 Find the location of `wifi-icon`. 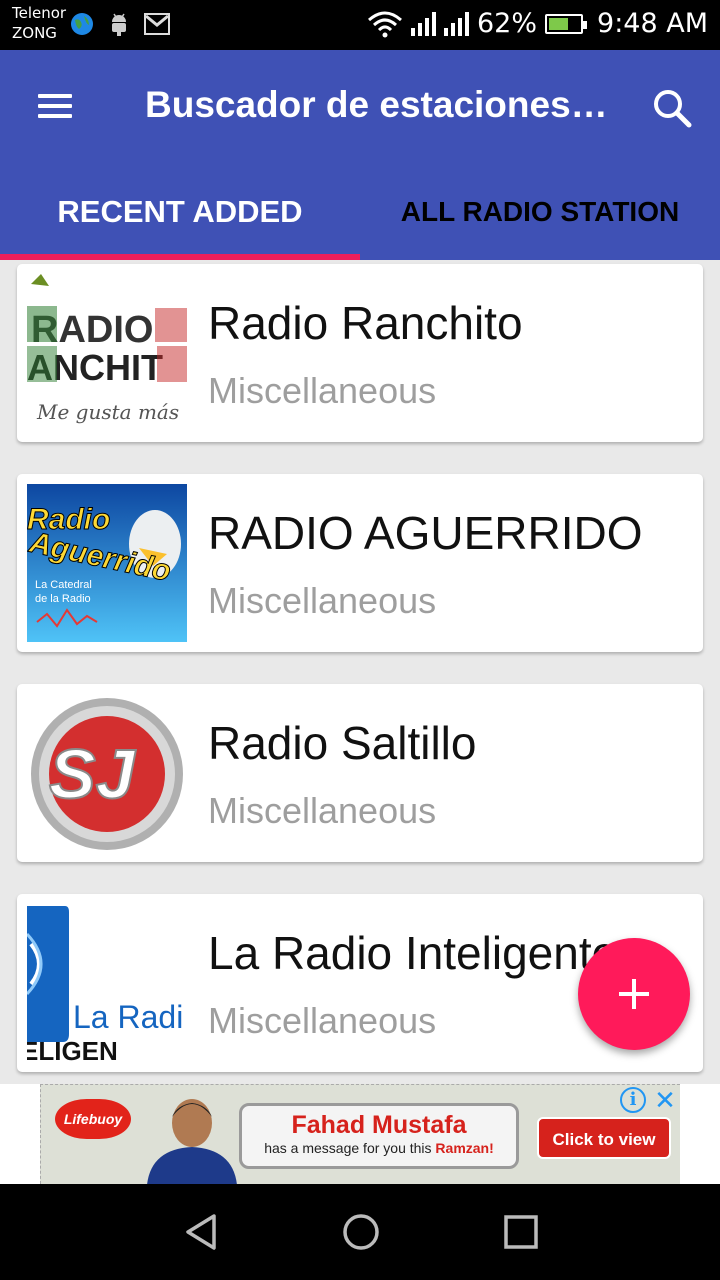

wifi-icon is located at coordinates (385, 24).